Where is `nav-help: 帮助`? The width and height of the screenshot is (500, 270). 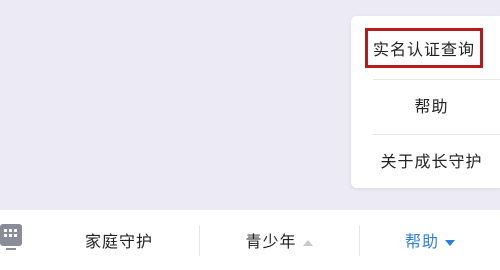
nav-help: 帮助 is located at coordinates (430, 240).